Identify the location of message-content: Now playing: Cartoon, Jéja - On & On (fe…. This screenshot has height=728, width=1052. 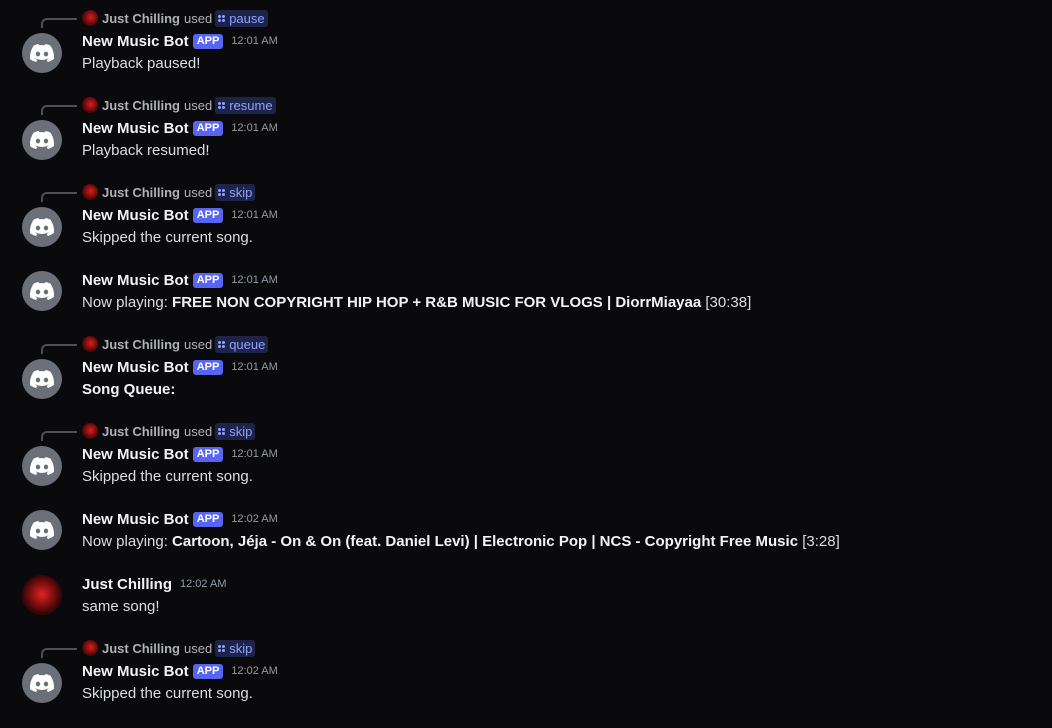
(461, 541).